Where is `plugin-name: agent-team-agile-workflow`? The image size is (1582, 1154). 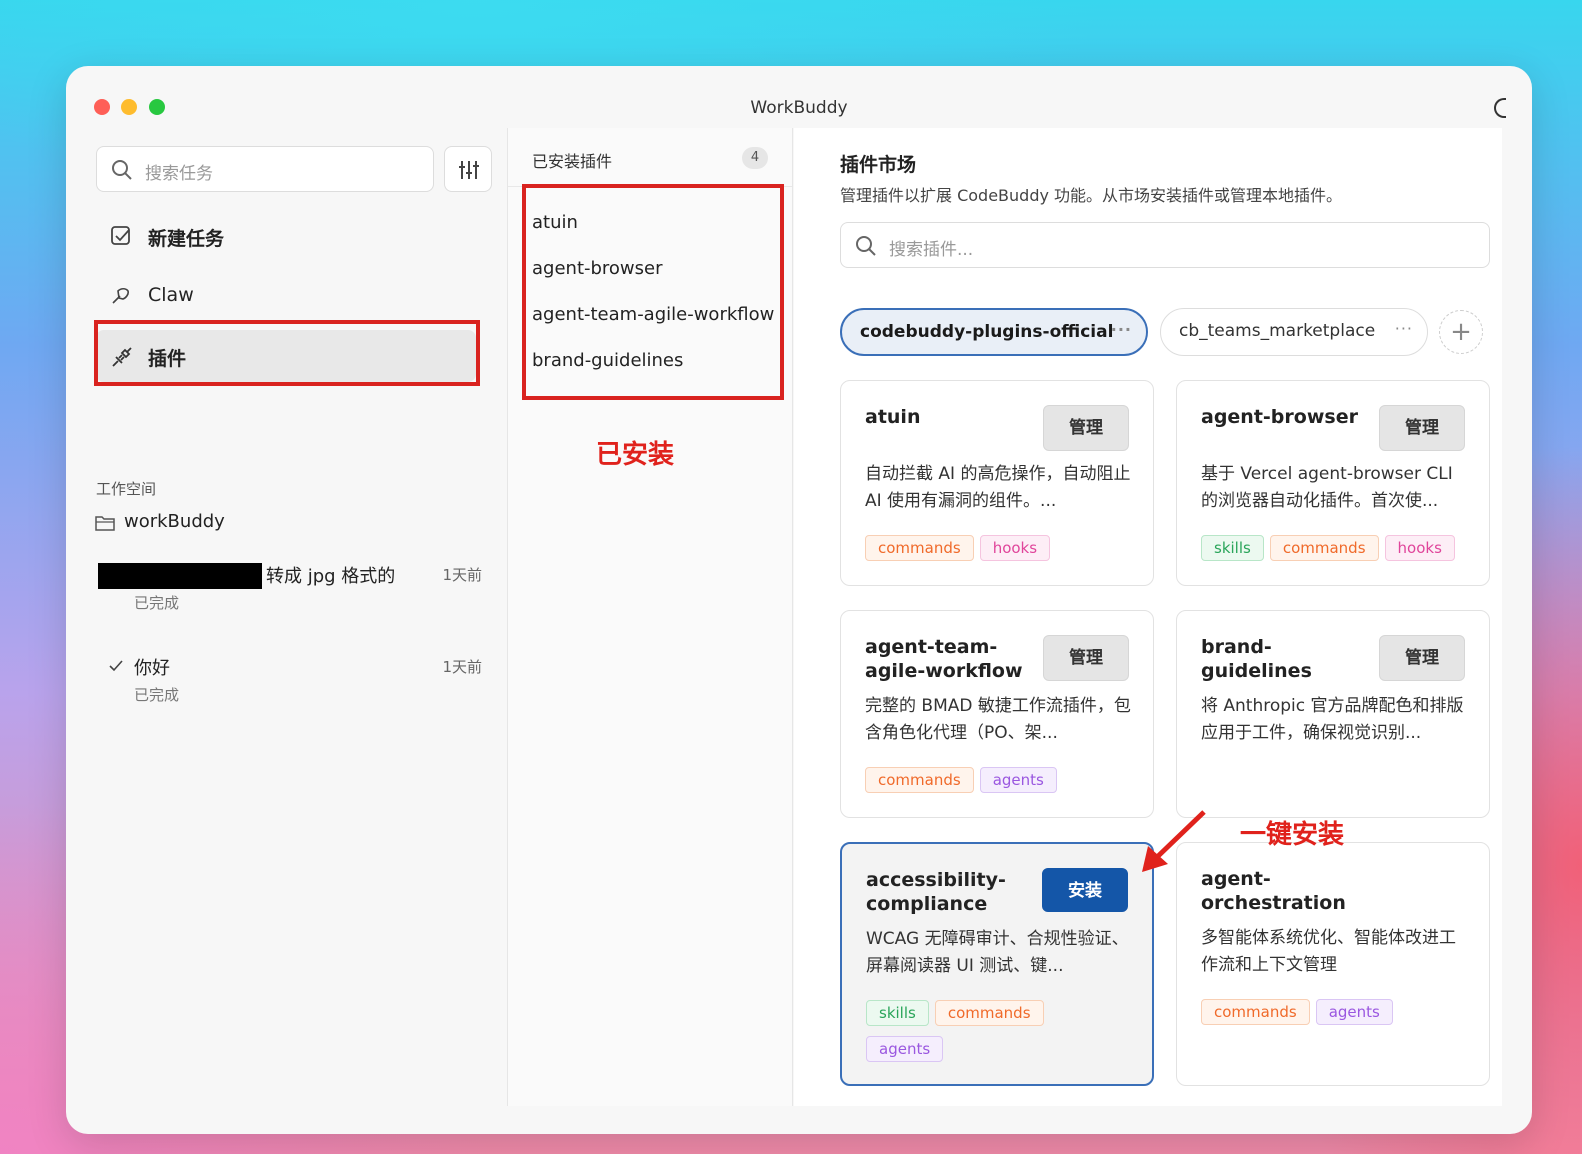 plugin-name: agent-team-agile-workflow is located at coordinates (944, 659).